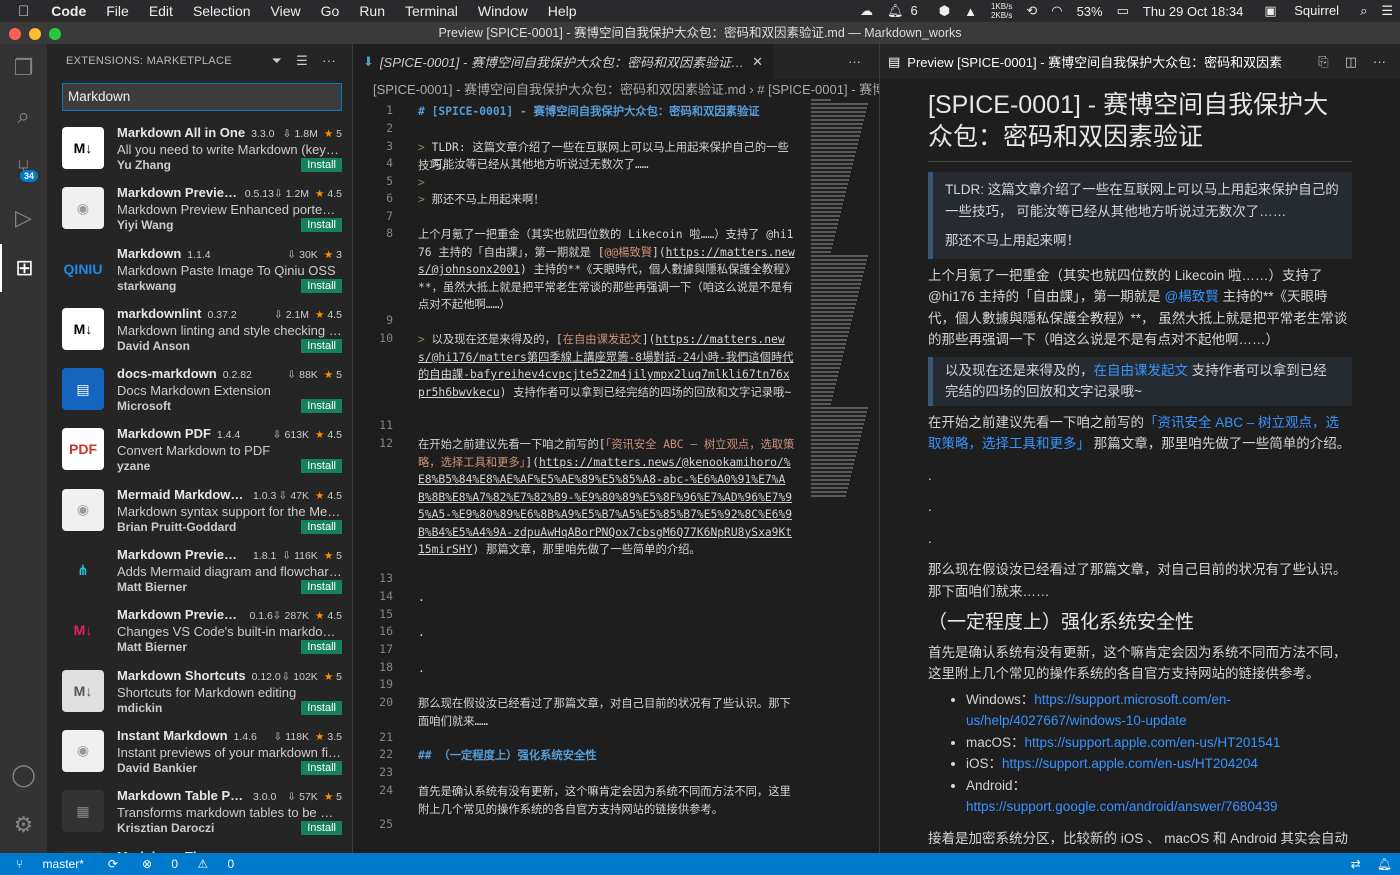  What do you see at coordinates (55, 34) in the screenshot?
I see `zoom-window-button` at bounding box center [55, 34].